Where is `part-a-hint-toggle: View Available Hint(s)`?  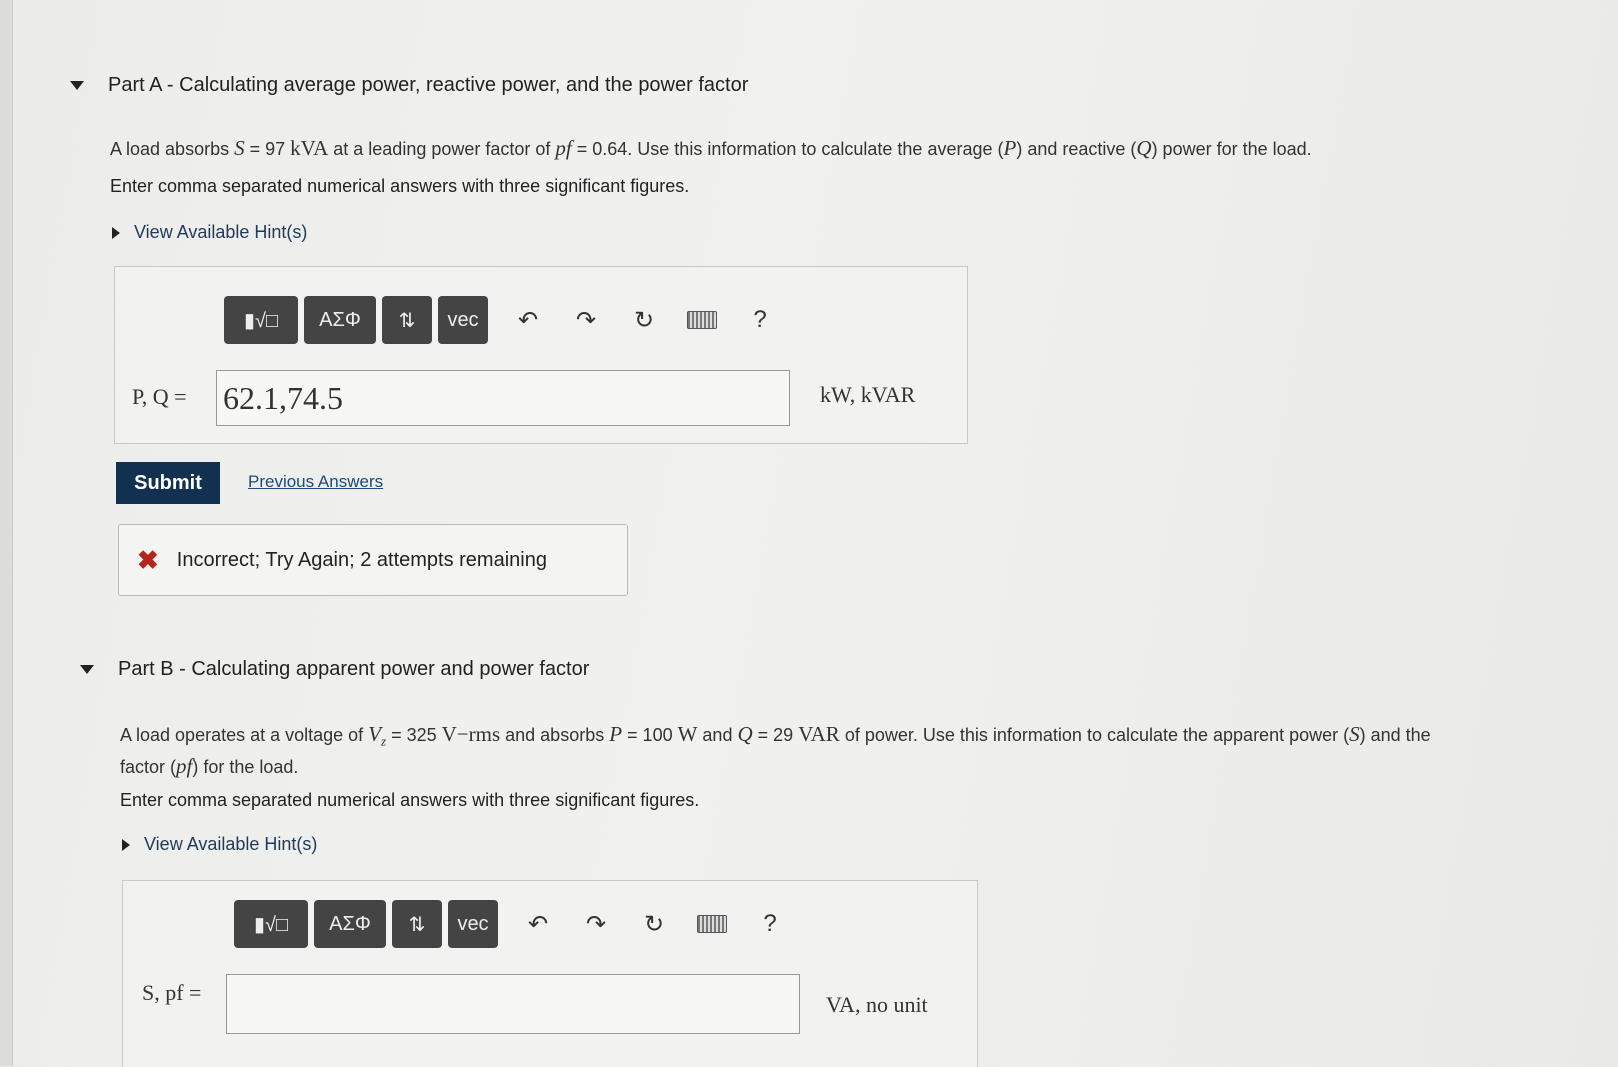 part-a-hint-toggle: View Available Hint(s) is located at coordinates (209, 232).